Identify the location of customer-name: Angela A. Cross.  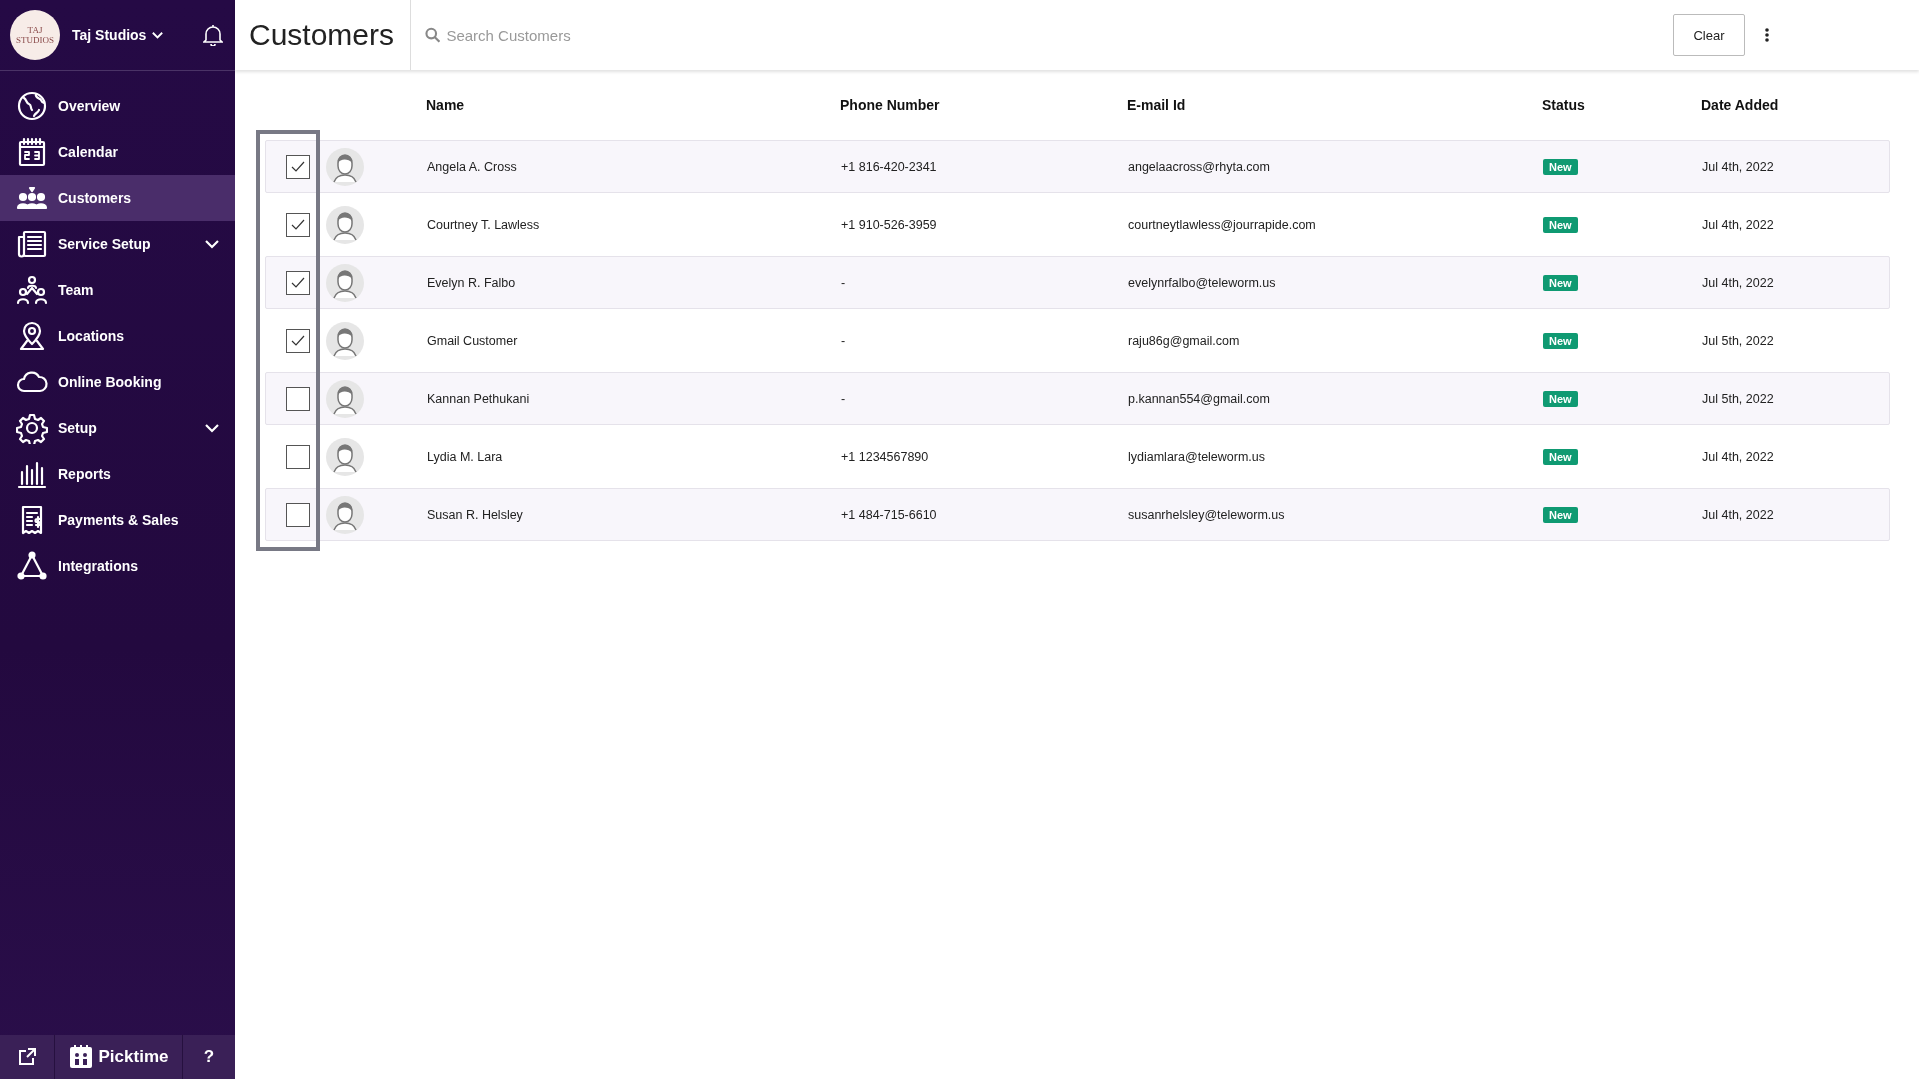
(472, 166).